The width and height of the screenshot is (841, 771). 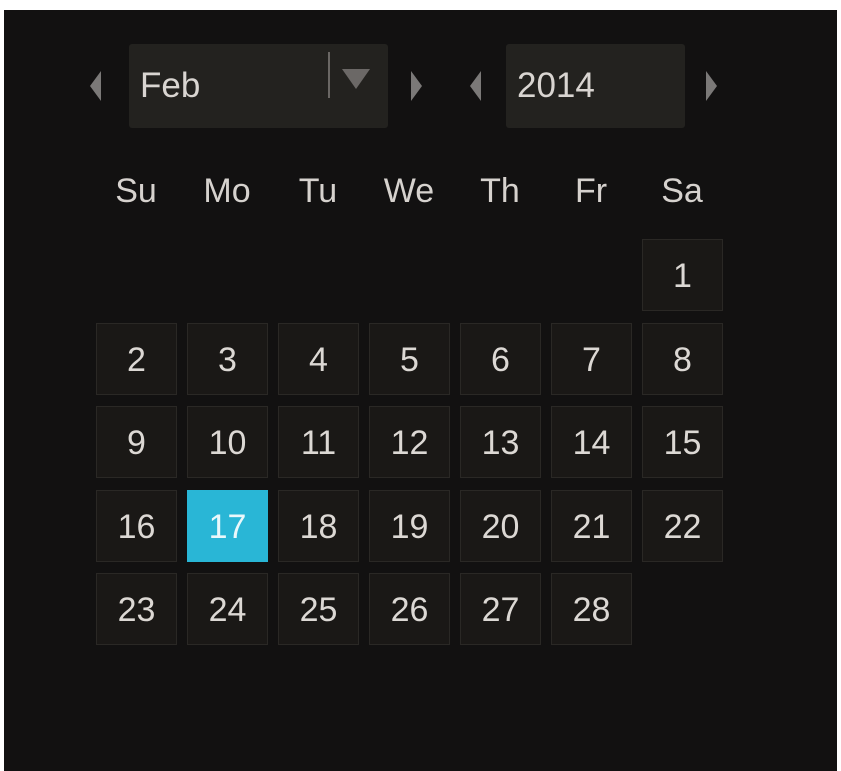 What do you see at coordinates (136, 609) in the screenshot?
I see `day-cell: 23` at bounding box center [136, 609].